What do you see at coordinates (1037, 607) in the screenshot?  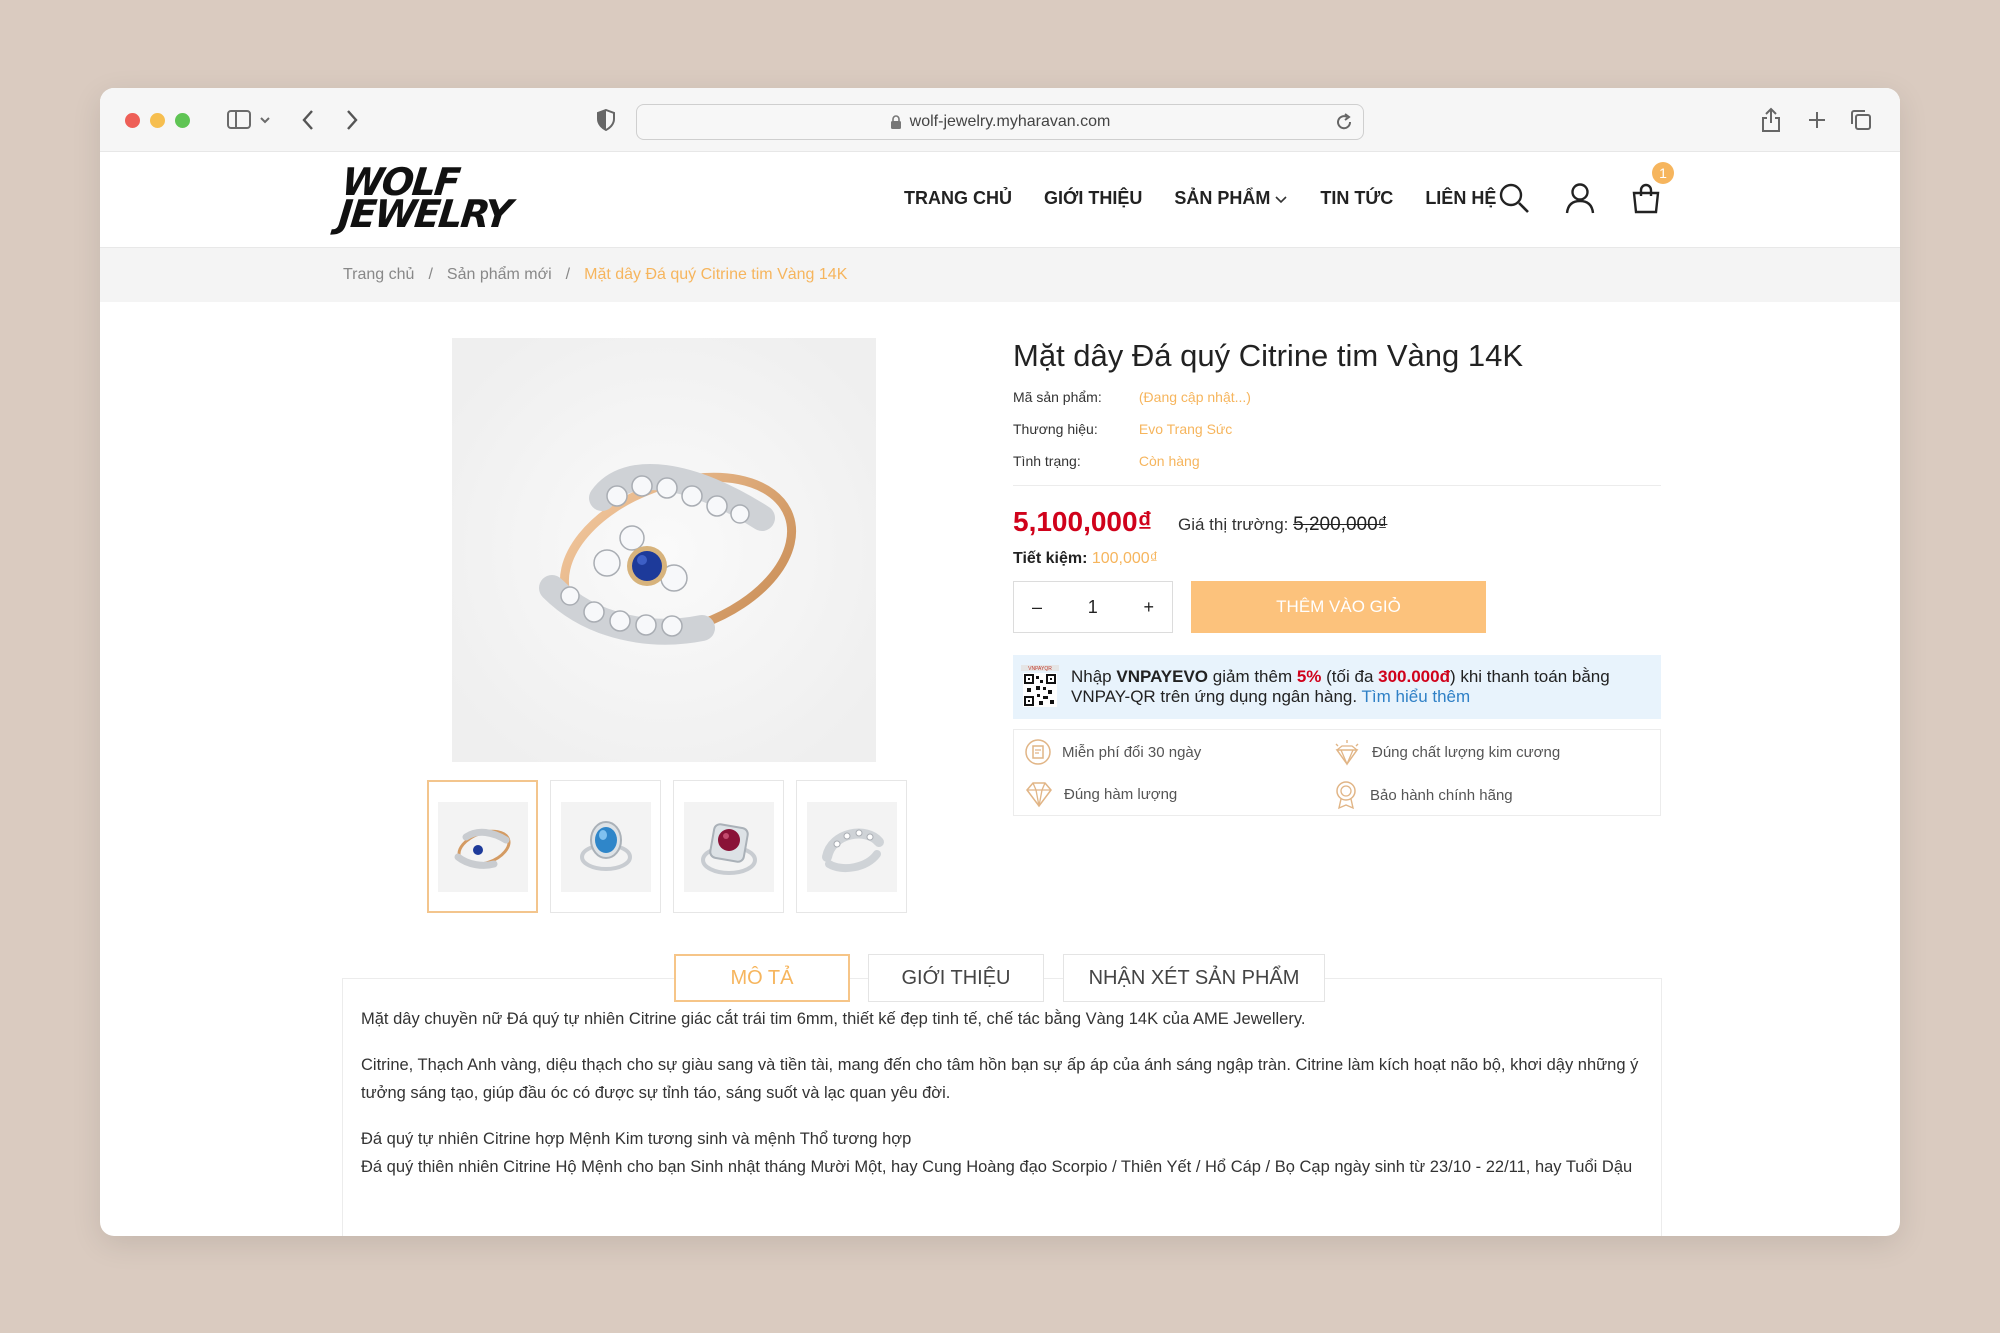 I see `quantity-decrease-button: –` at bounding box center [1037, 607].